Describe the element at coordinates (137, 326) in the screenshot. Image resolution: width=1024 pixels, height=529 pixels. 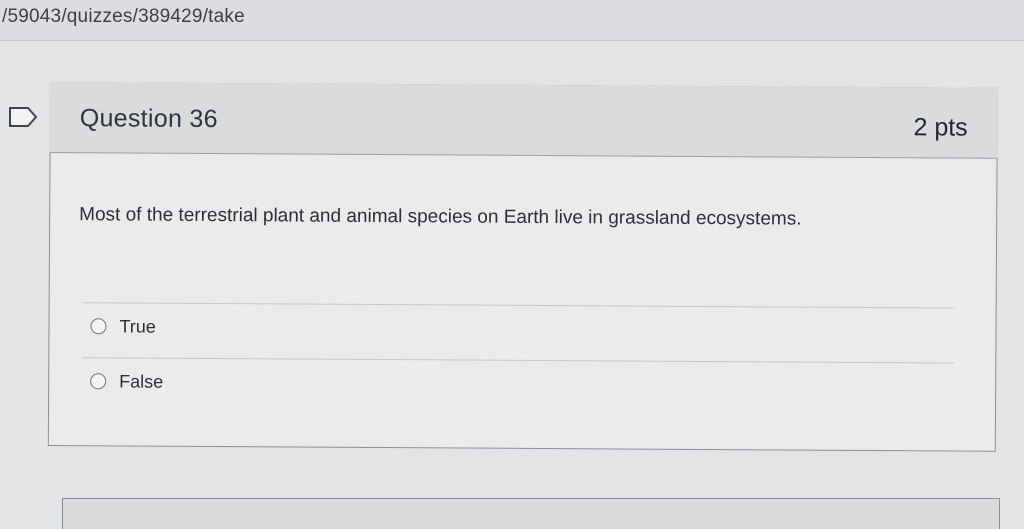
I see `answer-true-label: True` at that location.